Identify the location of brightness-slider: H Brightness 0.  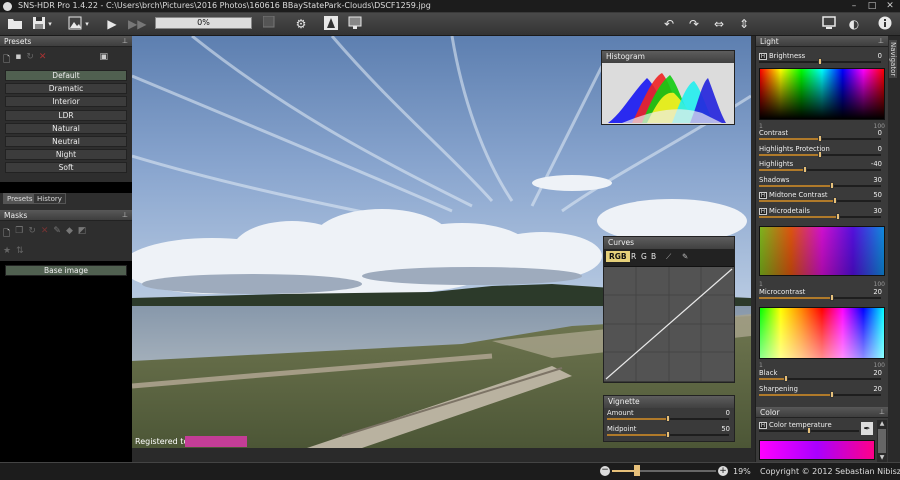
(822, 59).